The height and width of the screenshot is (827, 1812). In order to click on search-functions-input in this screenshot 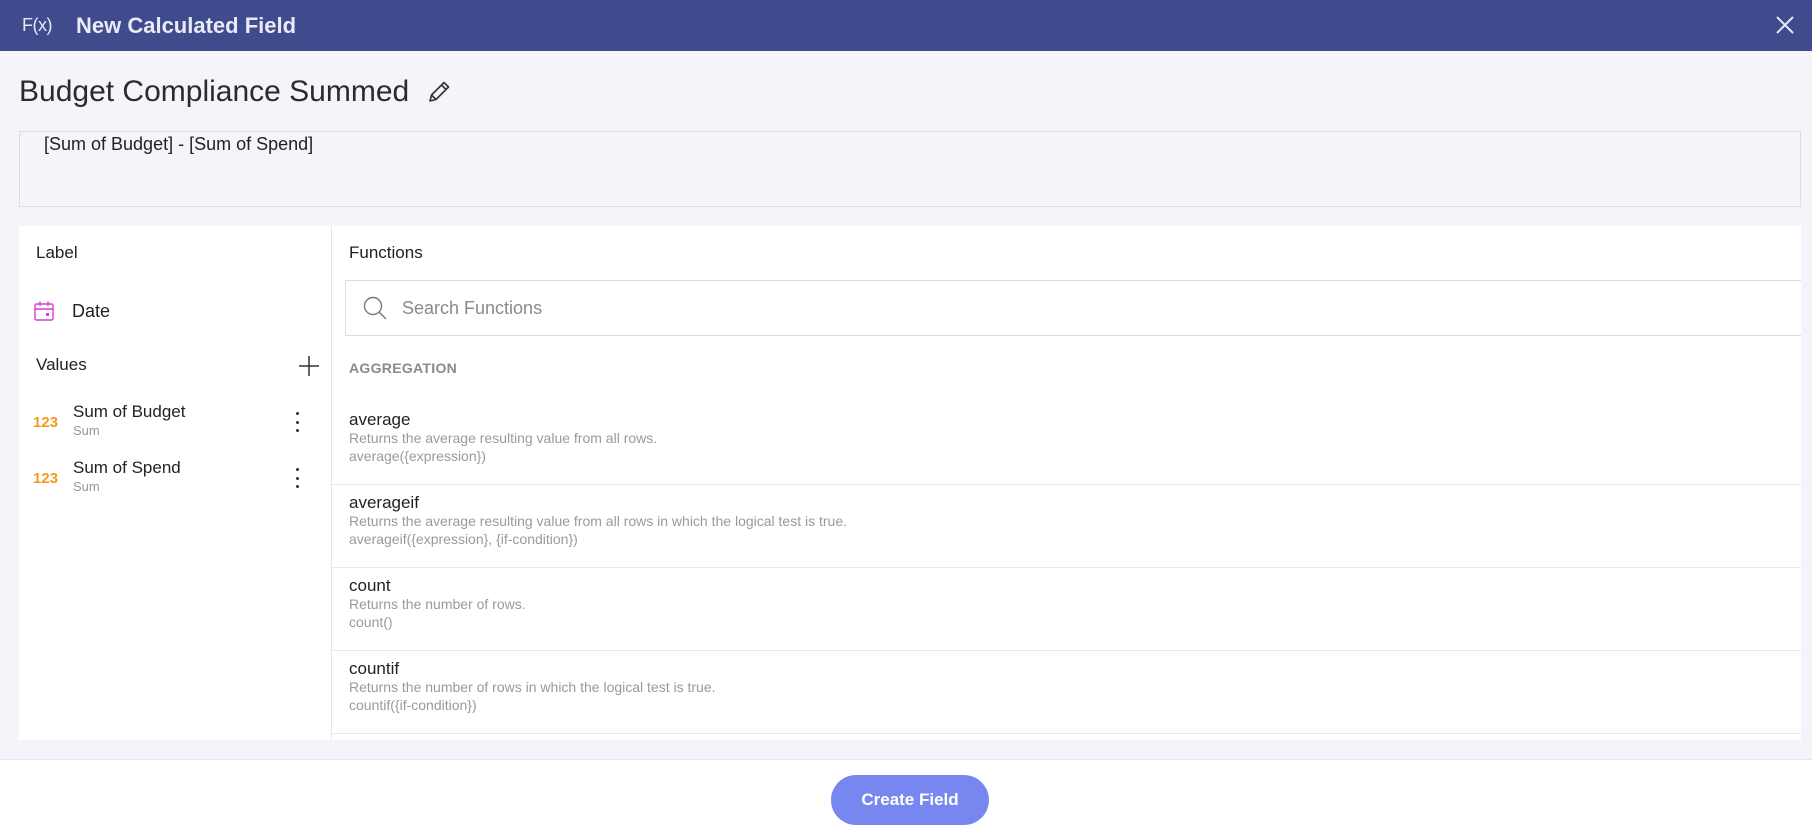, I will do `click(1052, 308)`.